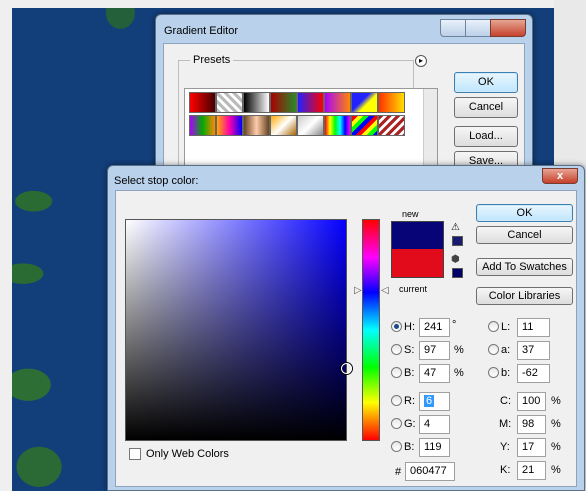 This screenshot has height=491, width=586. I want to click on gradient-presets-list, so click(311, 131).